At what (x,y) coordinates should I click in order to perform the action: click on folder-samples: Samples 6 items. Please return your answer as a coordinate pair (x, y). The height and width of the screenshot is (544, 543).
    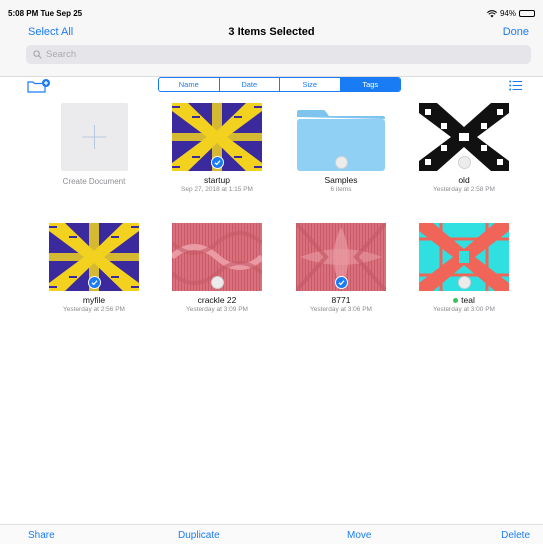
    Looking at the image, I should click on (341, 148).